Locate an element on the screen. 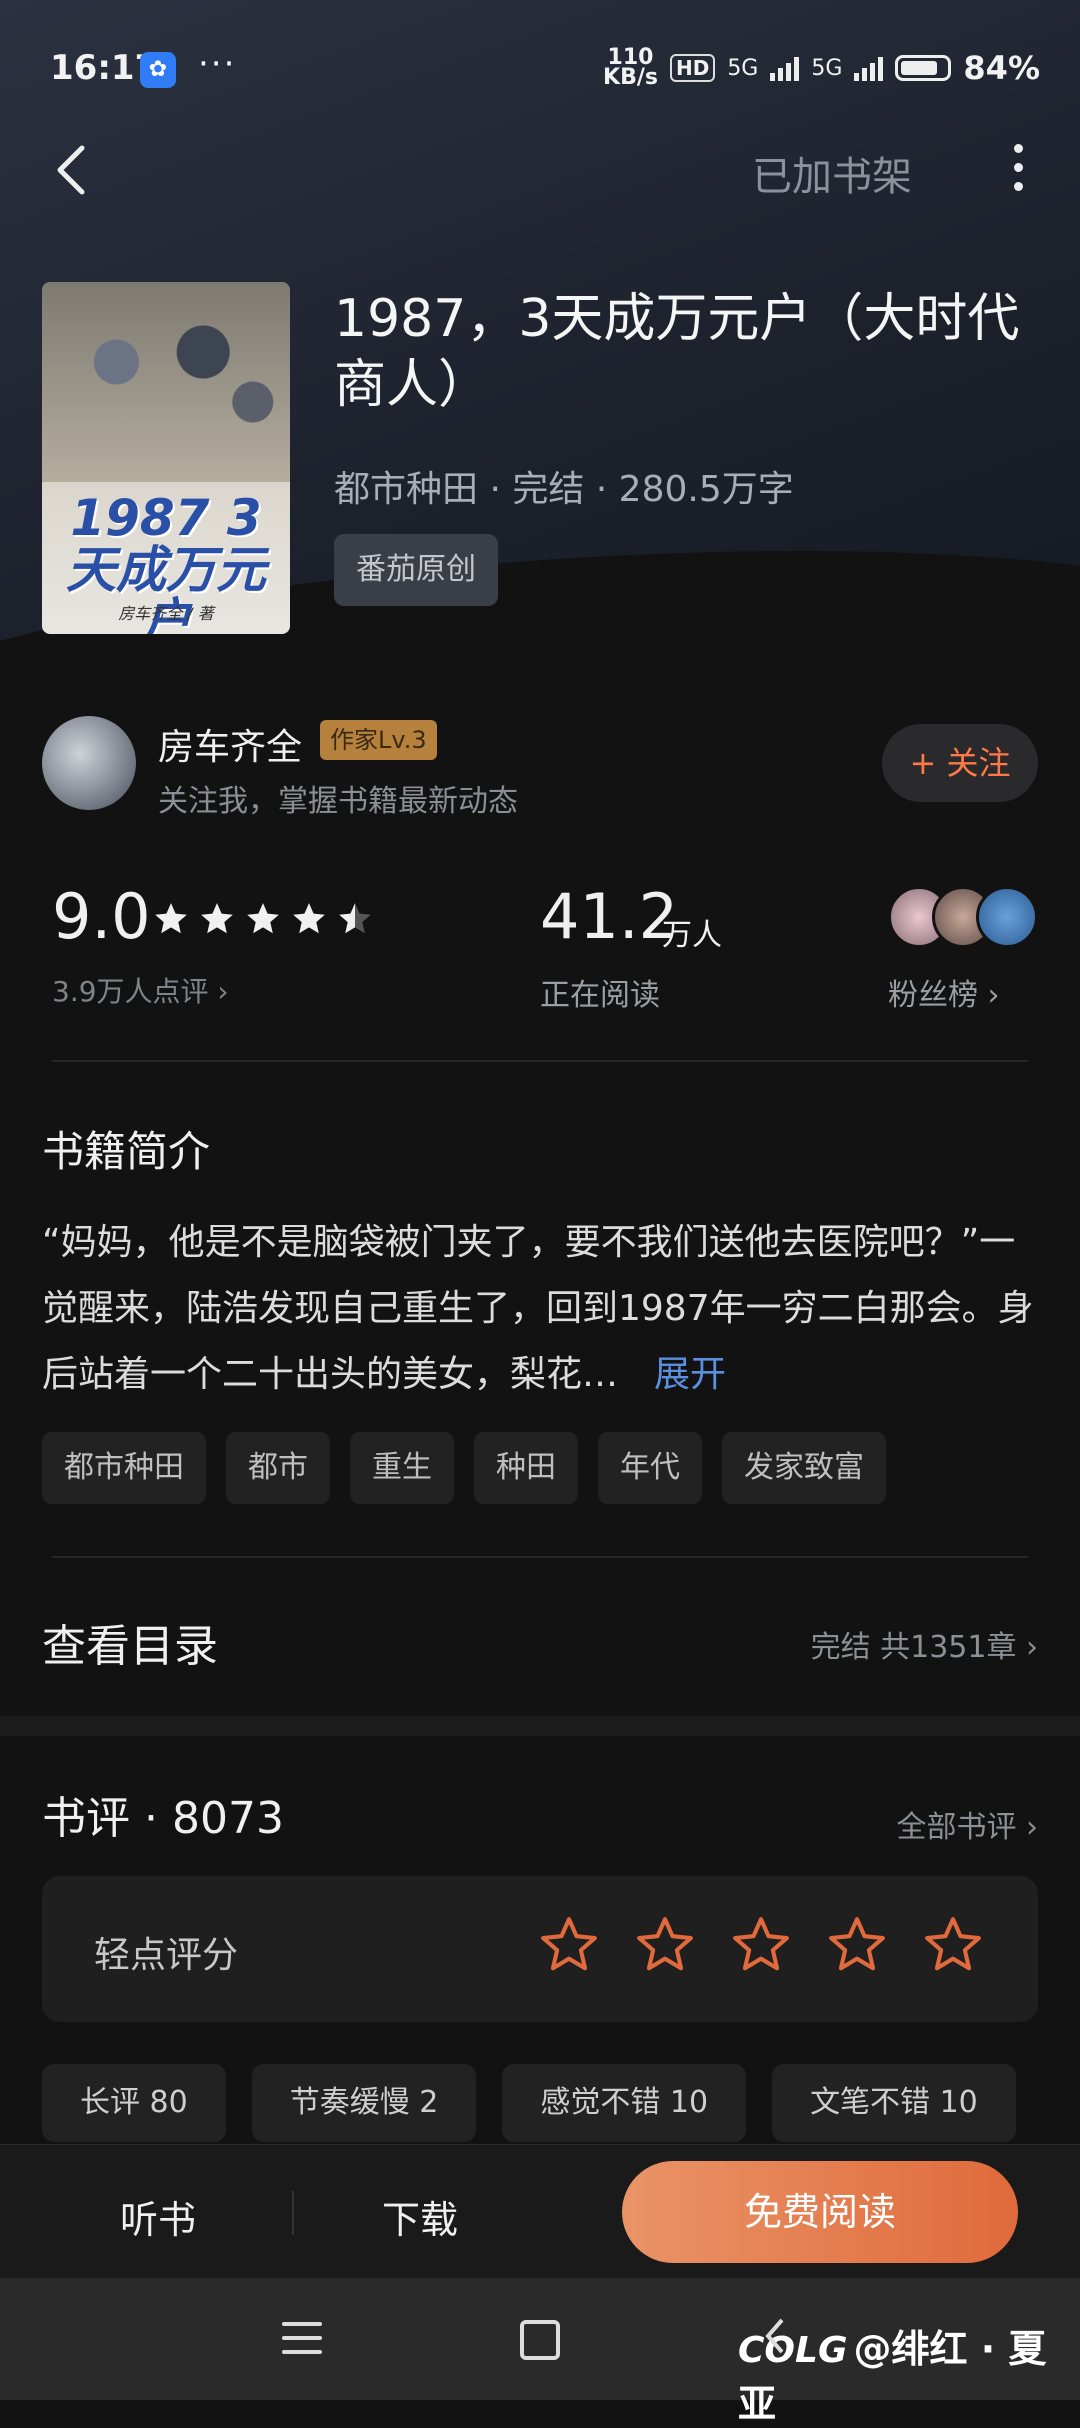 Image resolution: width=1080 pixels, height=2428 pixels. genre-tags: 都市种田 都市 重生 种田 年代 发家致富 is located at coordinates (464, 1468).